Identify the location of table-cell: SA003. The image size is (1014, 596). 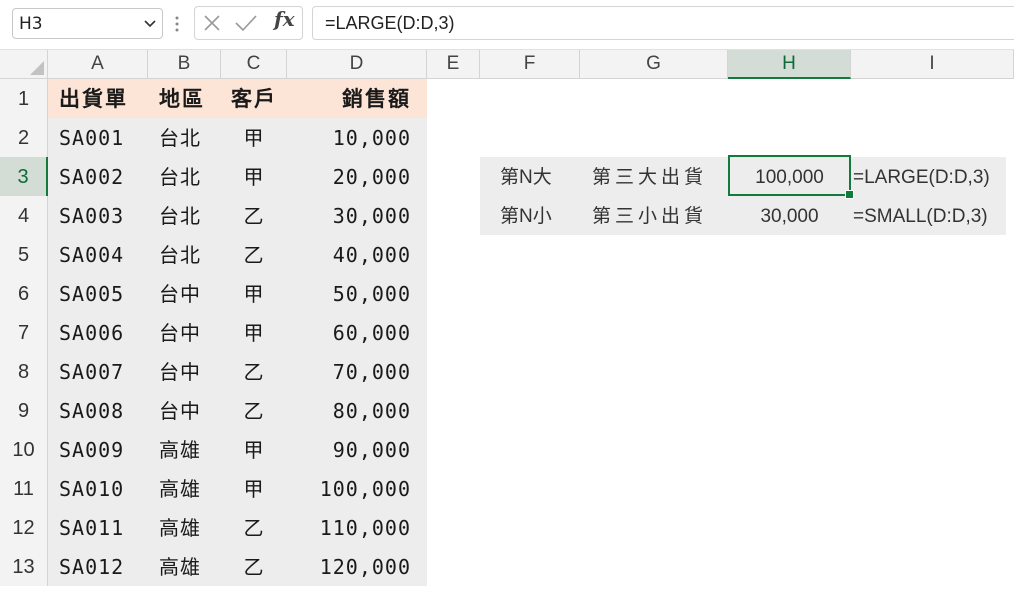
(98, 215).